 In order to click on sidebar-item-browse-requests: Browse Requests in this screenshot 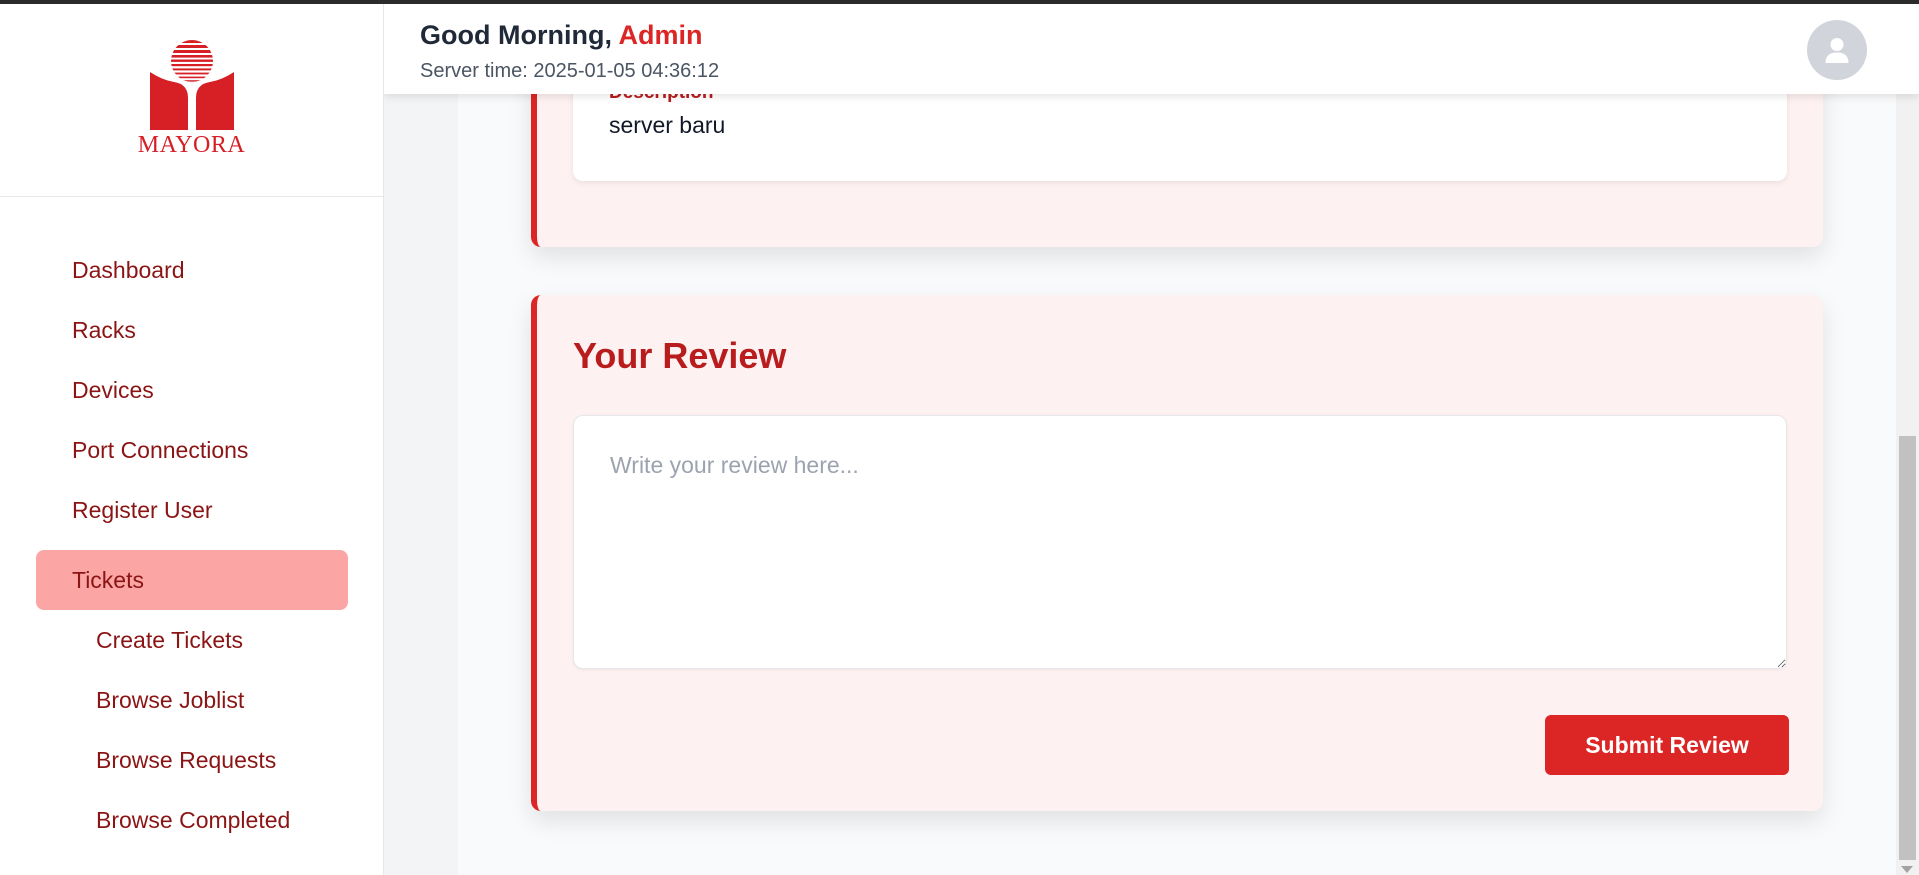, I will do `click(192, 760)`.